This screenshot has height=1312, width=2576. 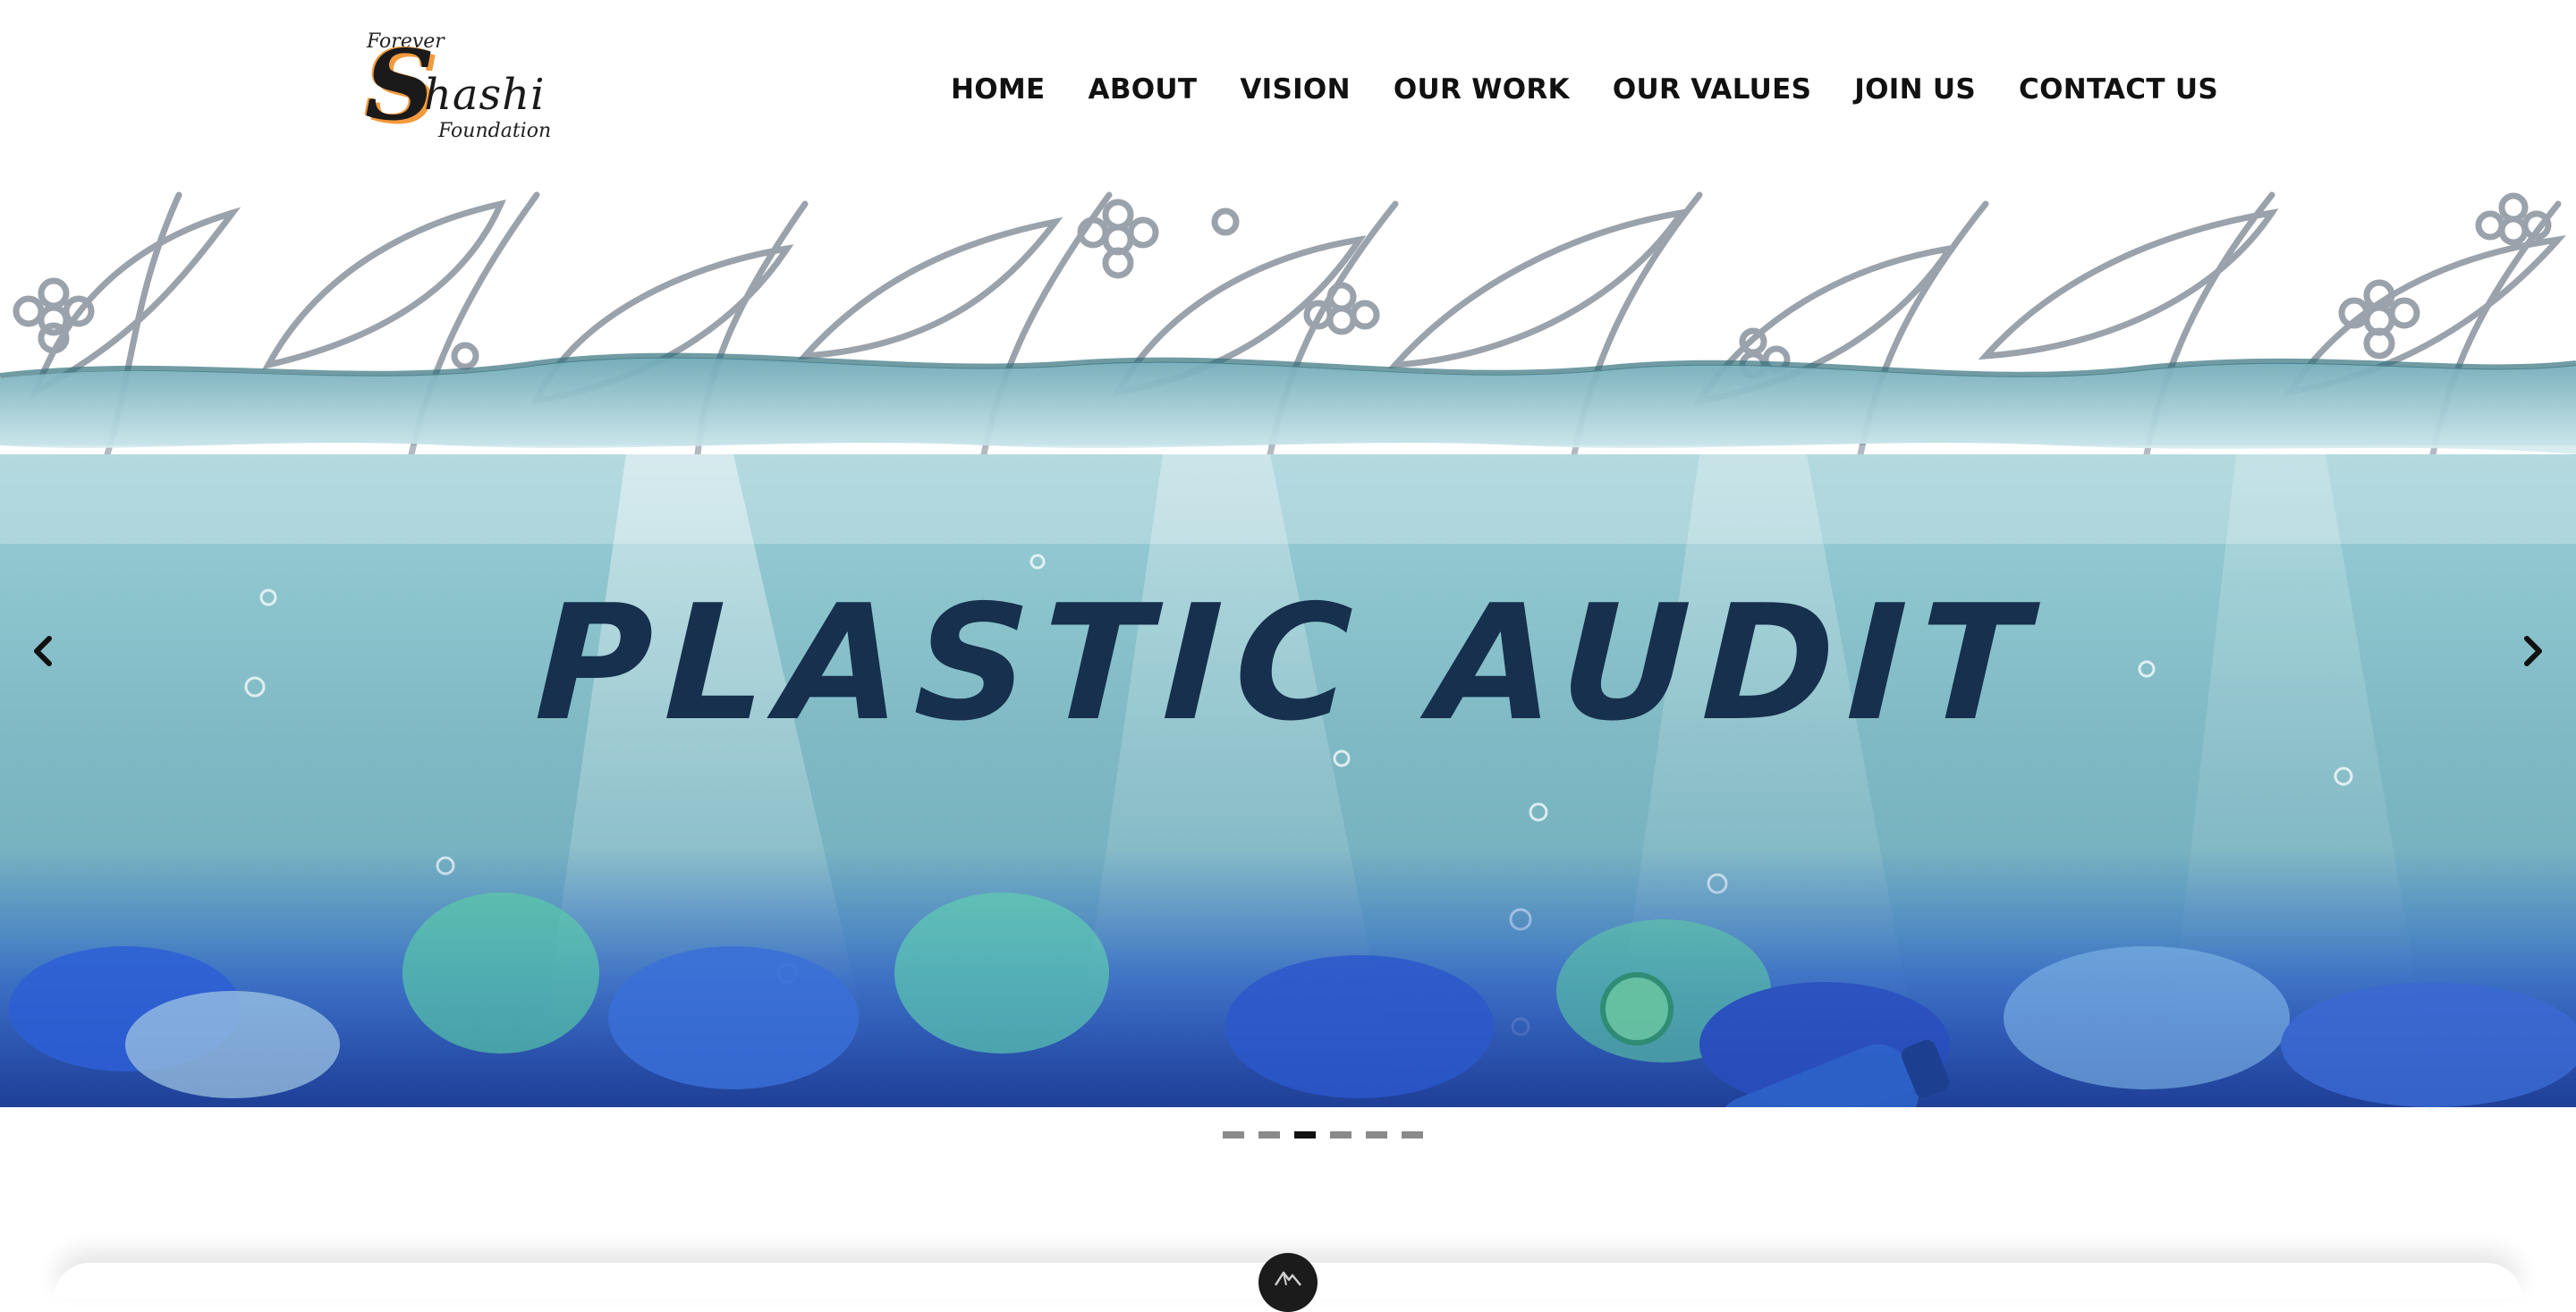 What do you see at coordinates (1143, 89) in the screenshot?
I see `nav-about: ABOUT` at bounding box center [1143, 89].